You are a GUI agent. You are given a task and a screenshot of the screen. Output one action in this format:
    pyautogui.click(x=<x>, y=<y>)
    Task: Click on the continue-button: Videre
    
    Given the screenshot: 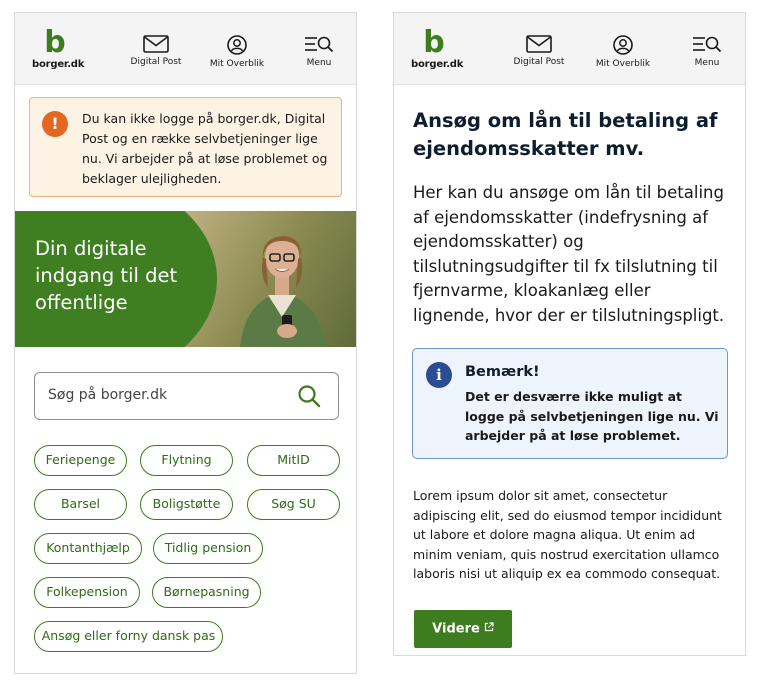 What is the action you would take?
    pyautogui.click(x=463, y=629)
    